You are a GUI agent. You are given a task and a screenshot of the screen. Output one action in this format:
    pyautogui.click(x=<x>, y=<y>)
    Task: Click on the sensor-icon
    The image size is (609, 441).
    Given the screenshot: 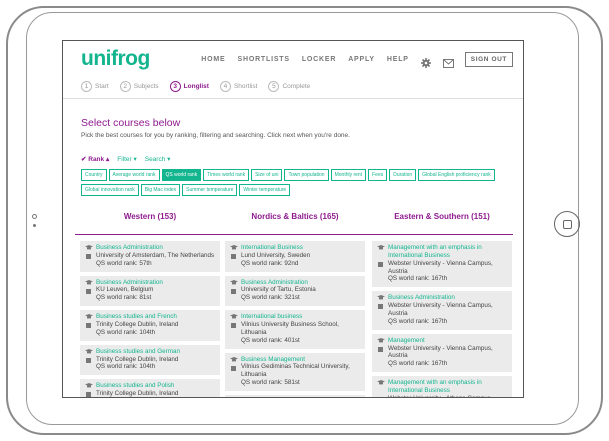 What is the action you would take?
    pyautogui.click(x=34, y=225)
    